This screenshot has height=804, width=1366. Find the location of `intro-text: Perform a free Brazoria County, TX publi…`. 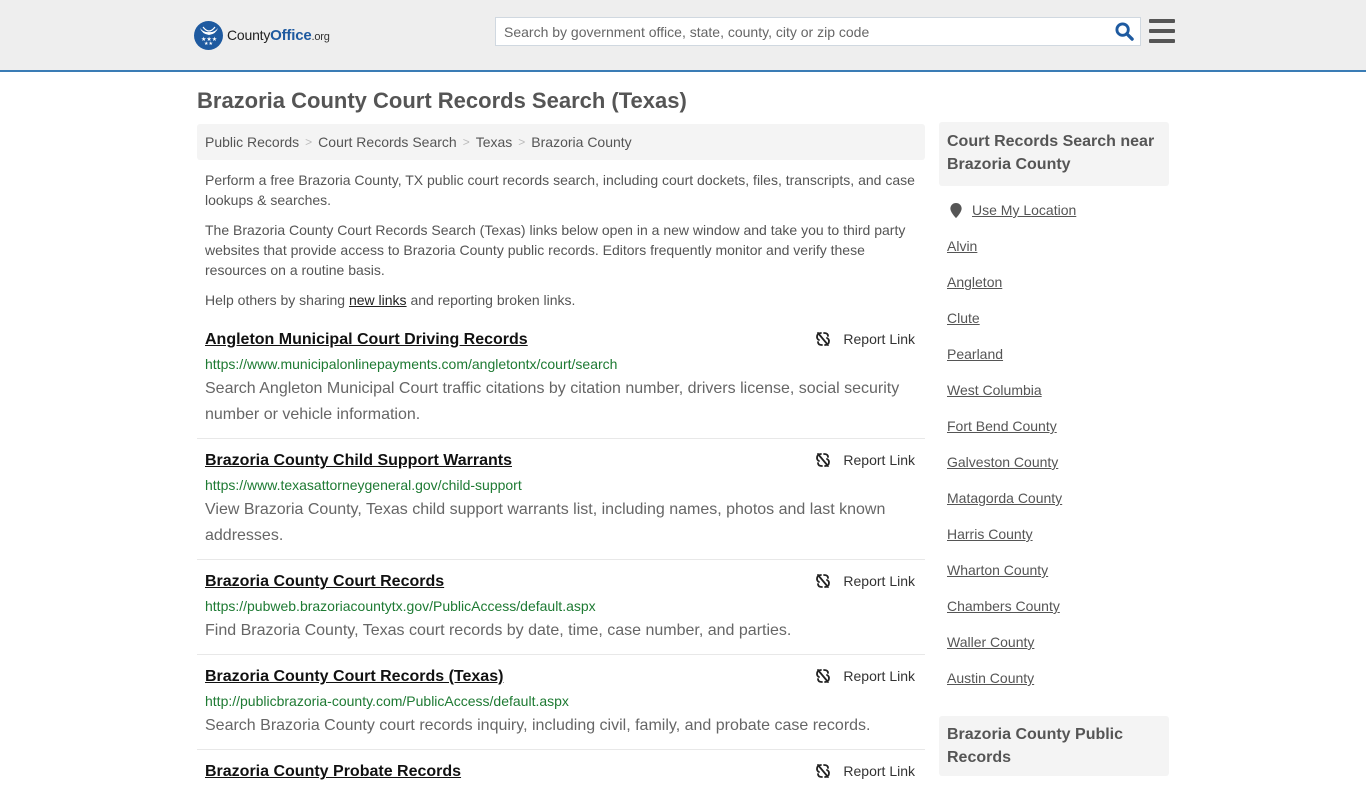

intro-text: Perform a free Brazoria County, TX publi… is located at coordinates (562, 245).